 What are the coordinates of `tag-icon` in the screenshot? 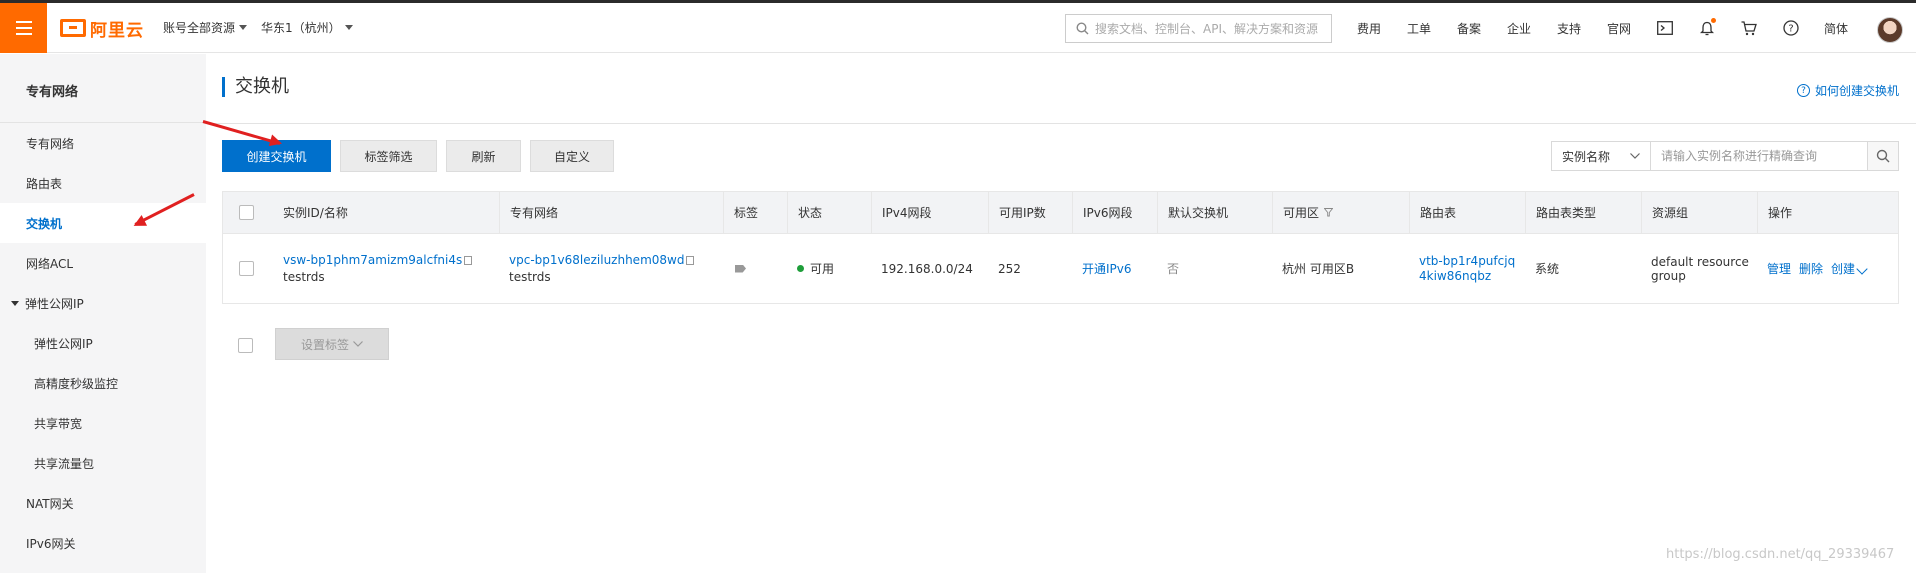 It's located at (740, 268).